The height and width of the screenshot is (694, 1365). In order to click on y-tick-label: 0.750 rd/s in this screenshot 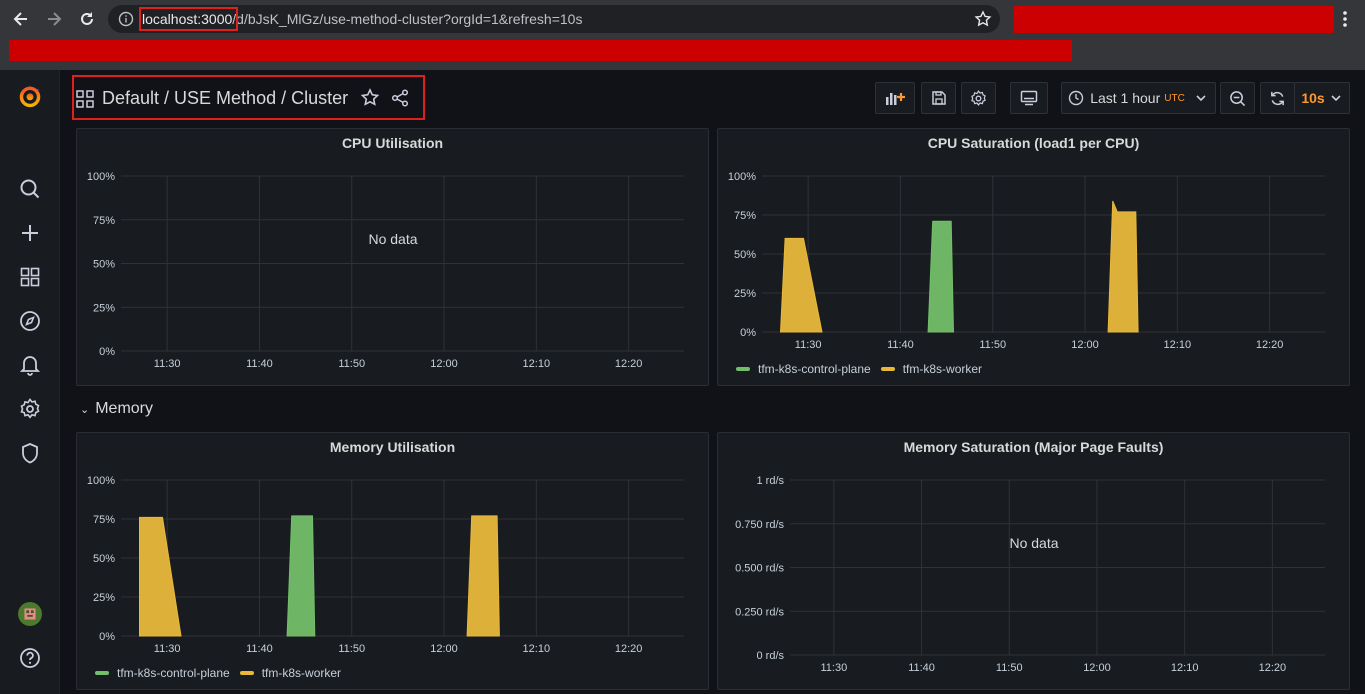, I will do `click(759, 525)`.